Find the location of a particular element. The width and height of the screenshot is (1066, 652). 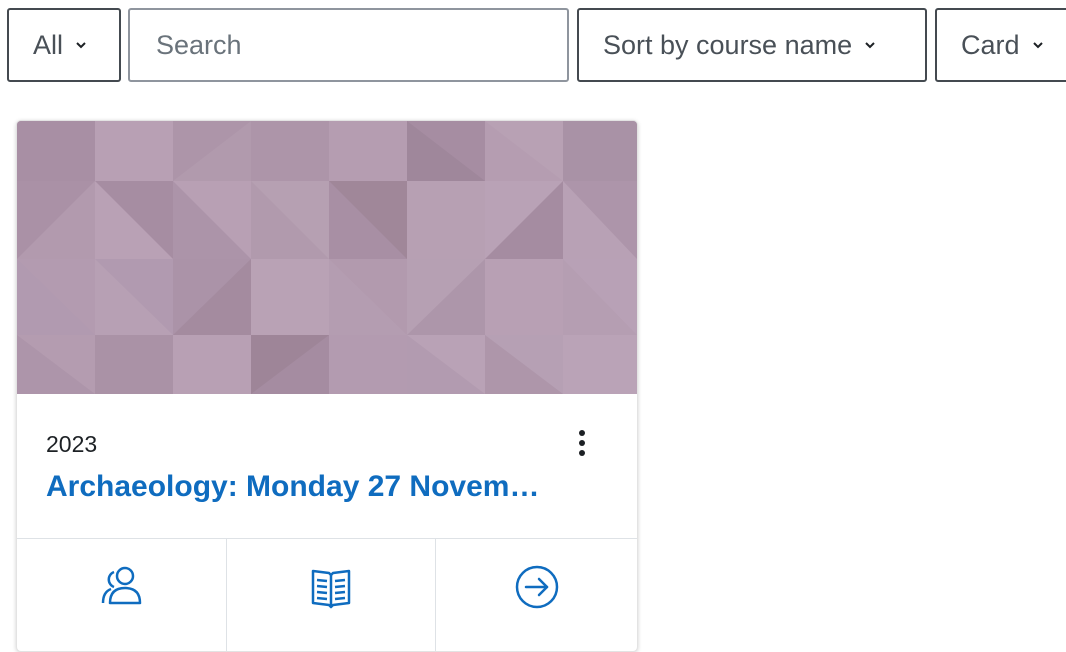

grouping-dropdown-label: All is located at coordinates (48, 44).